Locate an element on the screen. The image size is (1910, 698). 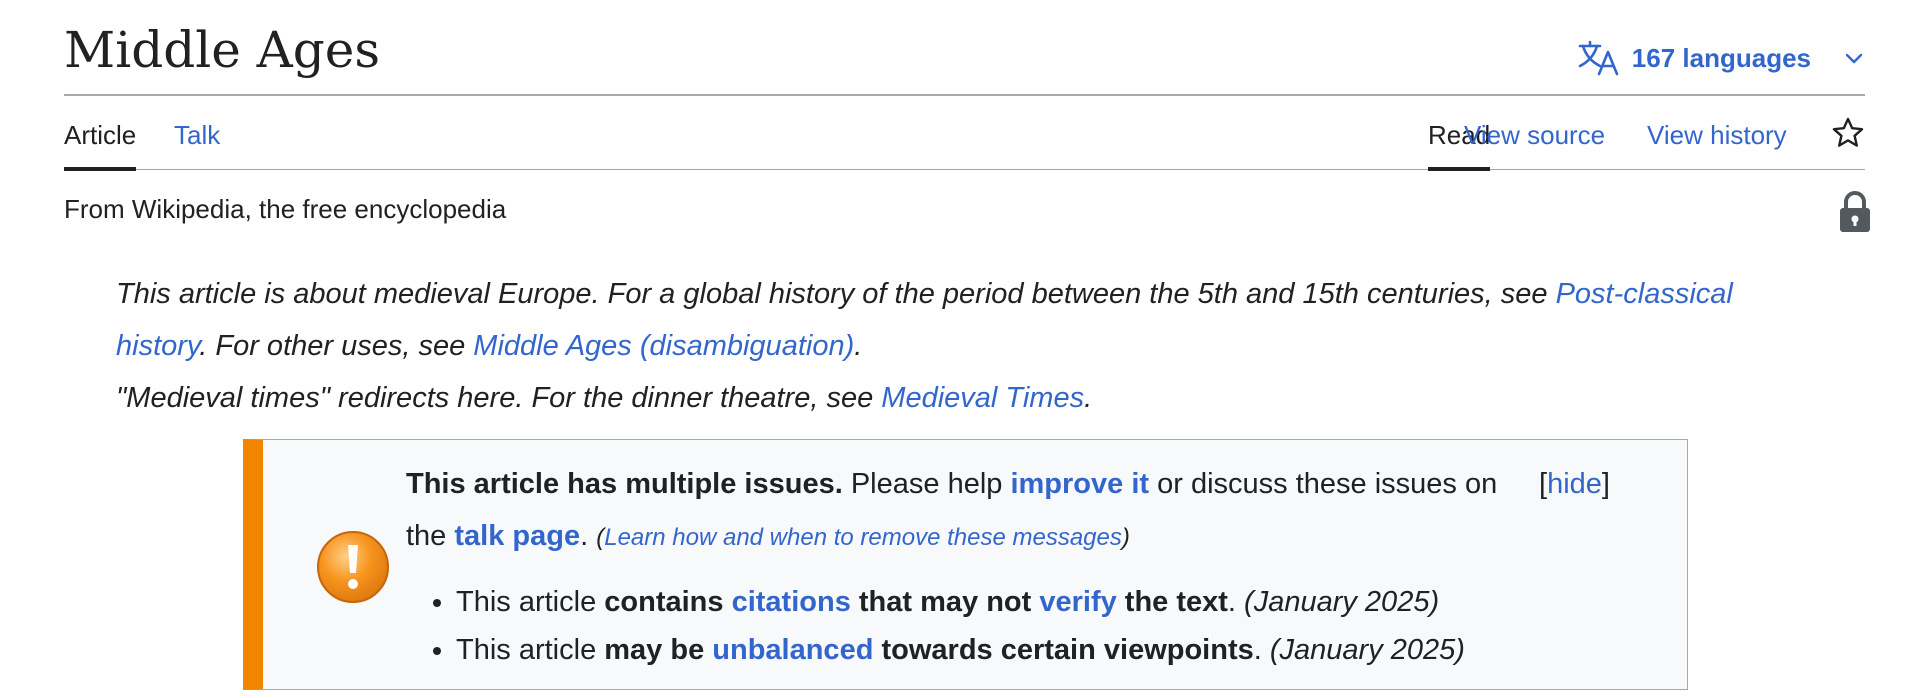
languages-button: 167 languages is located at coordinates (1721, 58).